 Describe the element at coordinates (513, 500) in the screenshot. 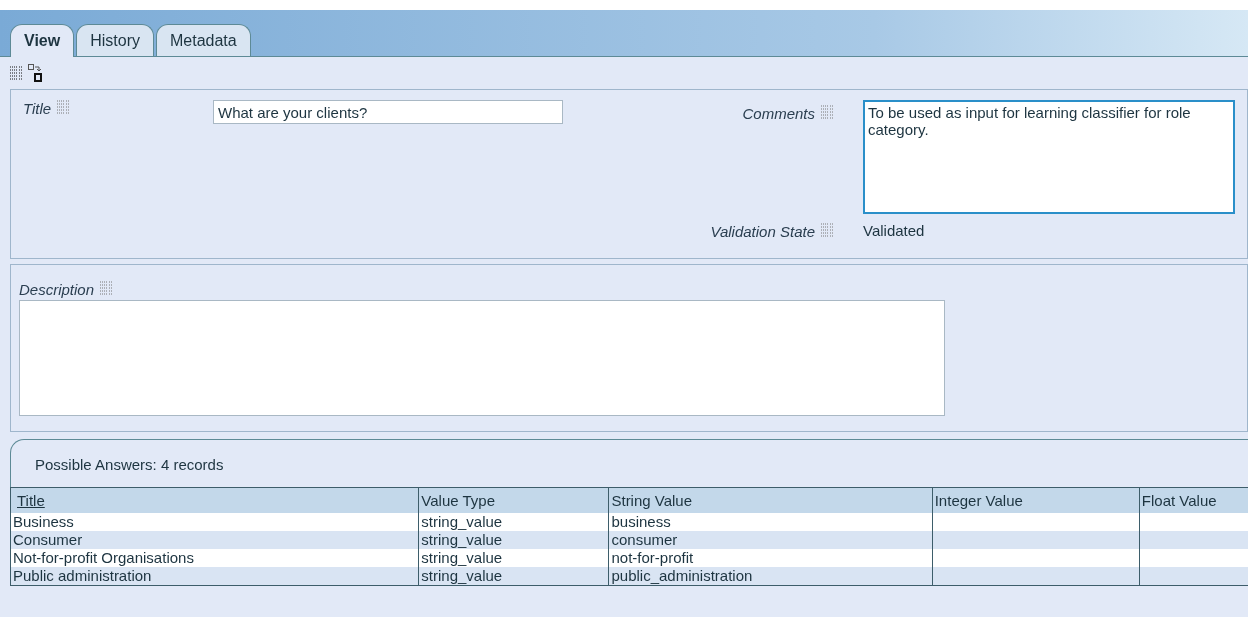

I see `column-header: Value Type` at that location.